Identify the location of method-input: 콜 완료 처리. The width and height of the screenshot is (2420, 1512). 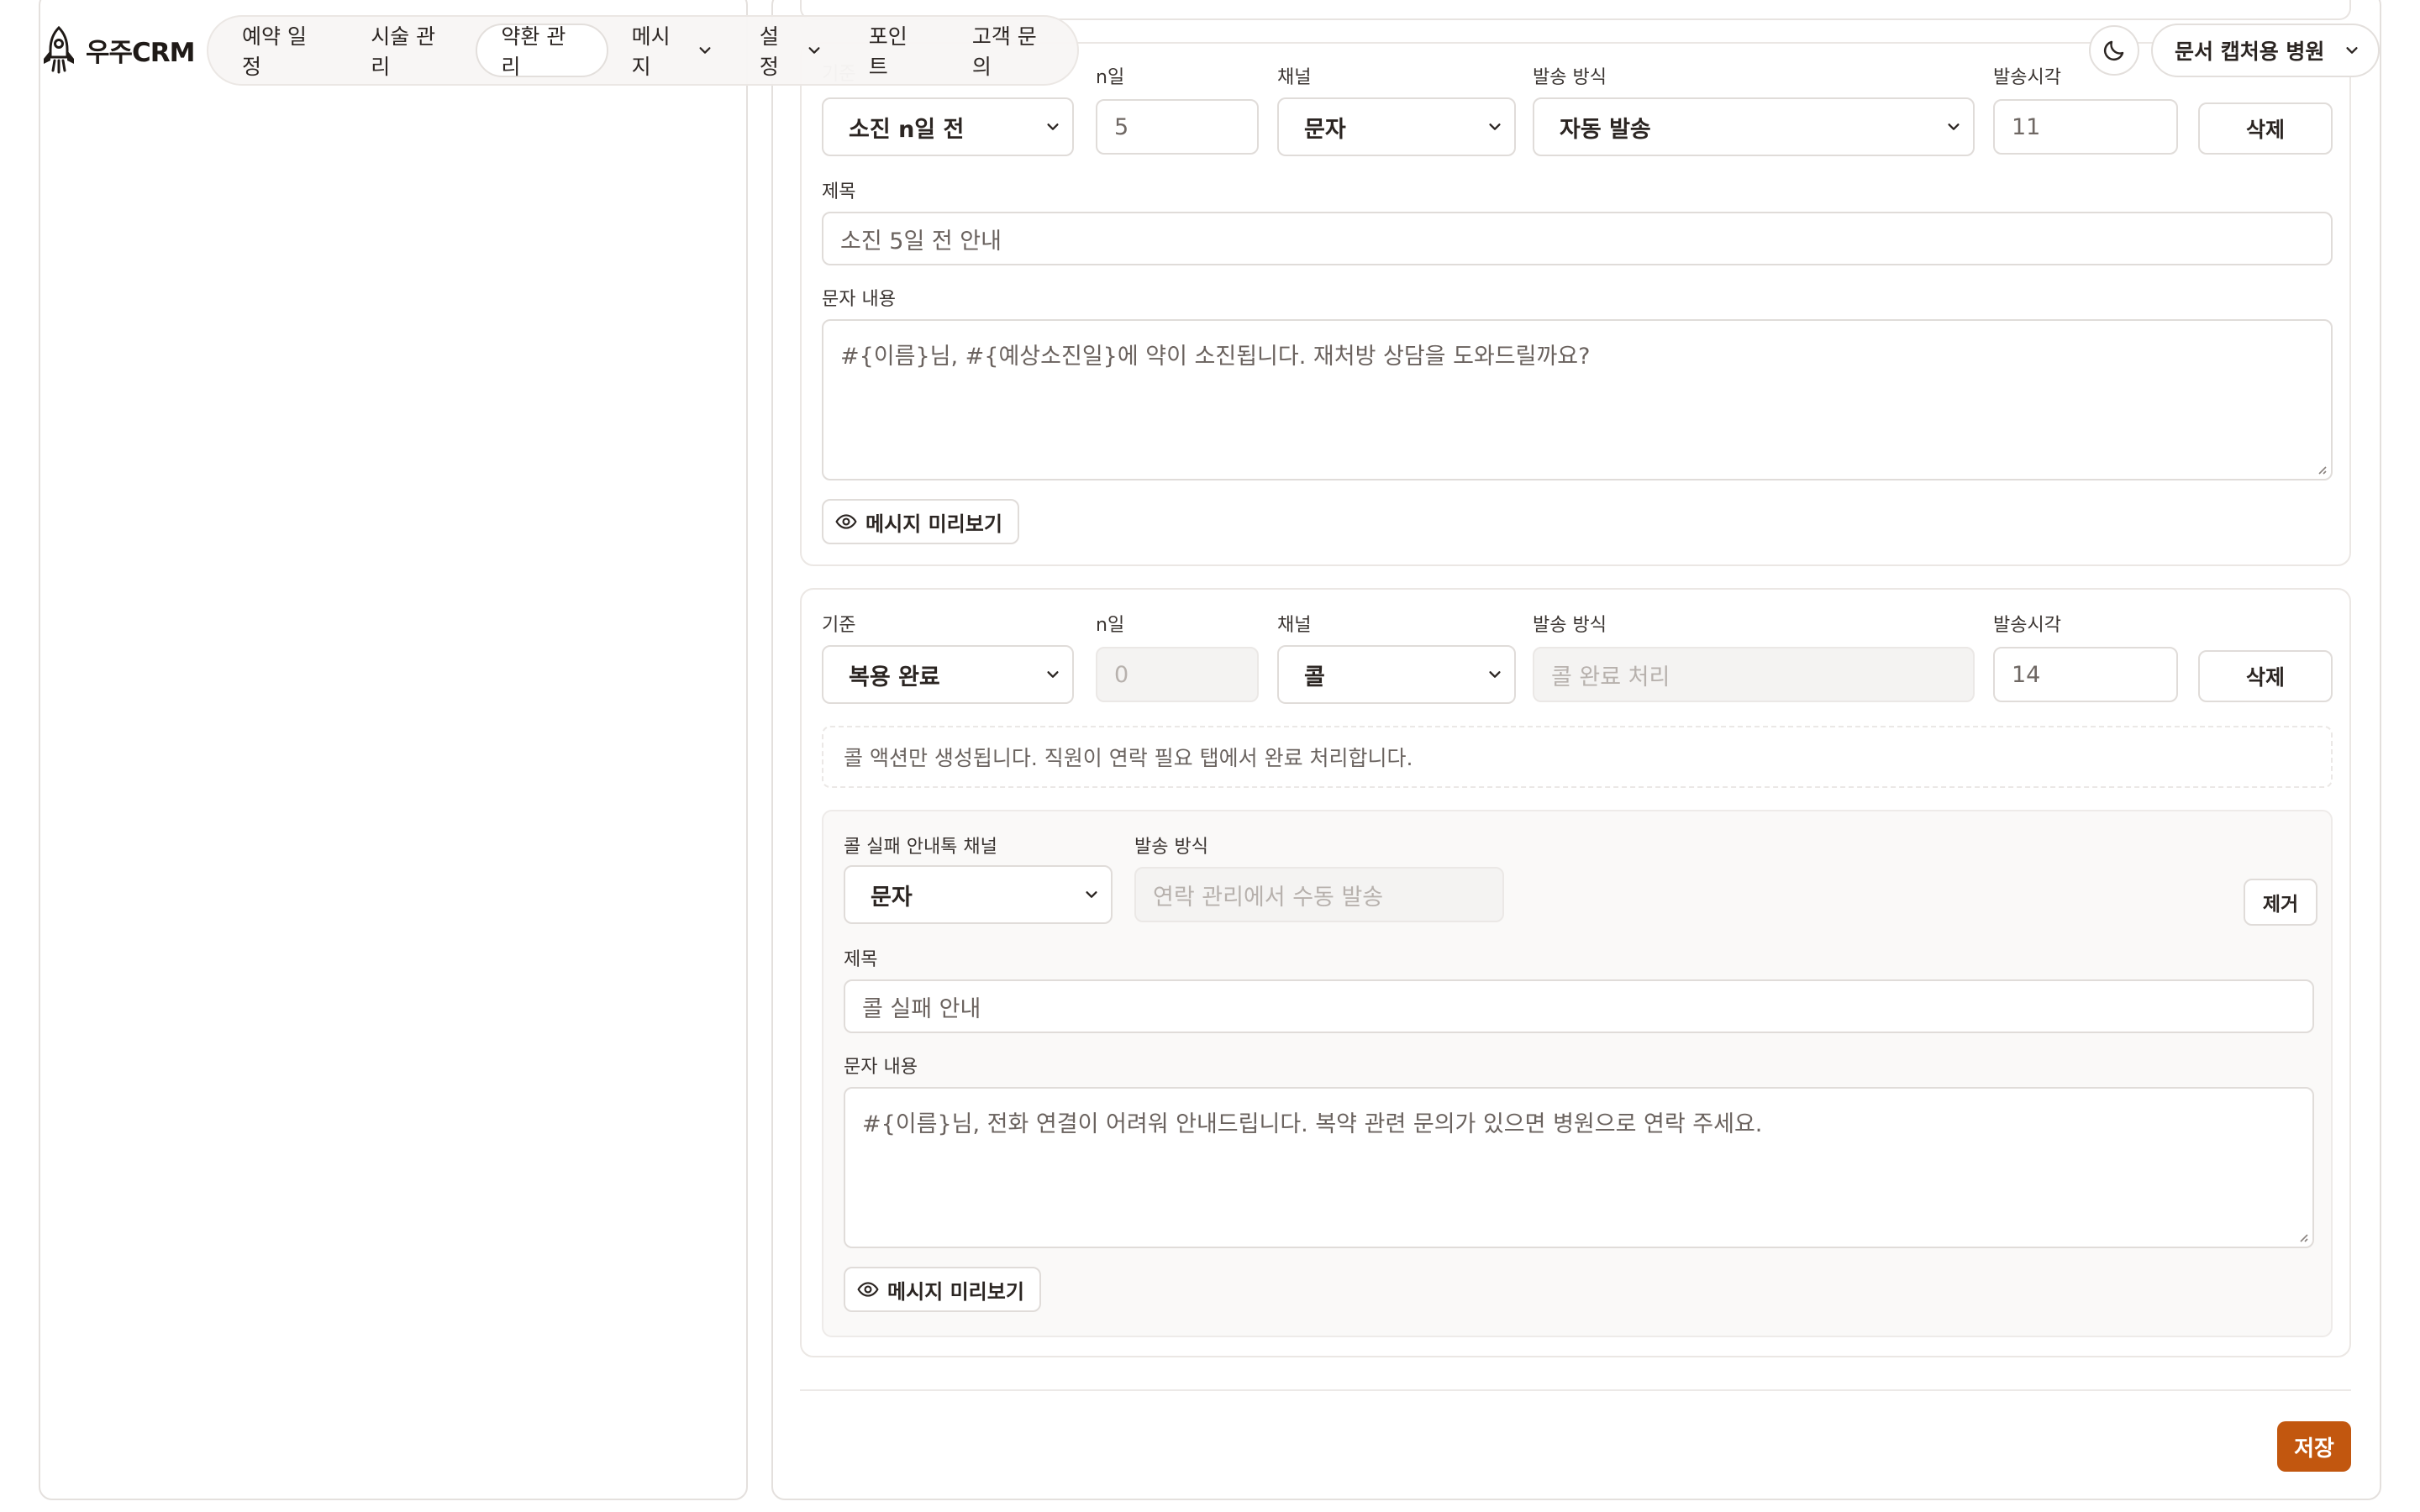
(1754, 674).